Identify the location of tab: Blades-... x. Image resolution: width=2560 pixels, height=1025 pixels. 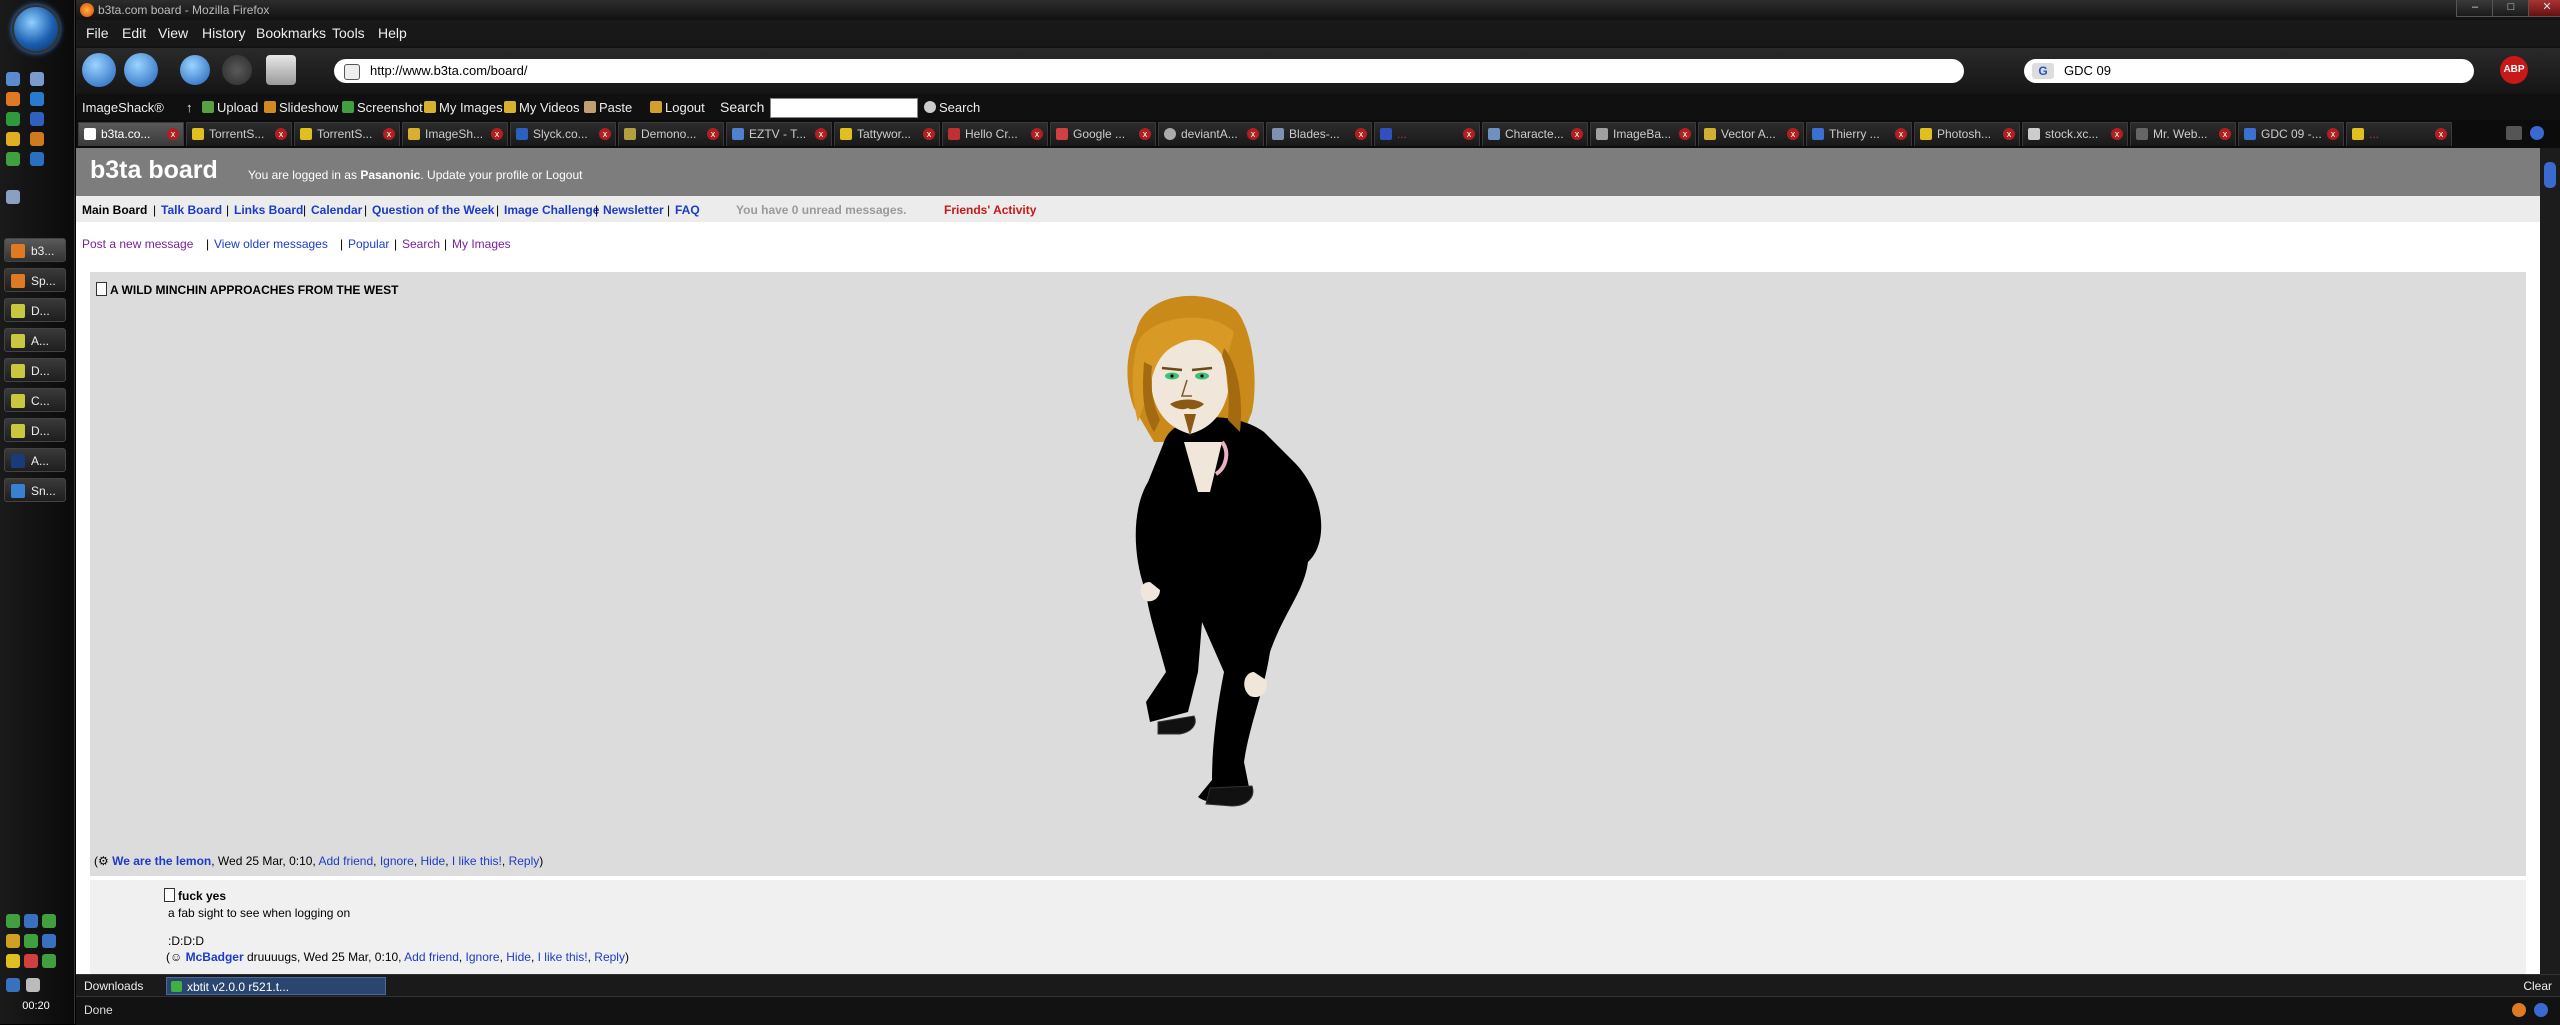
(1319, 134).